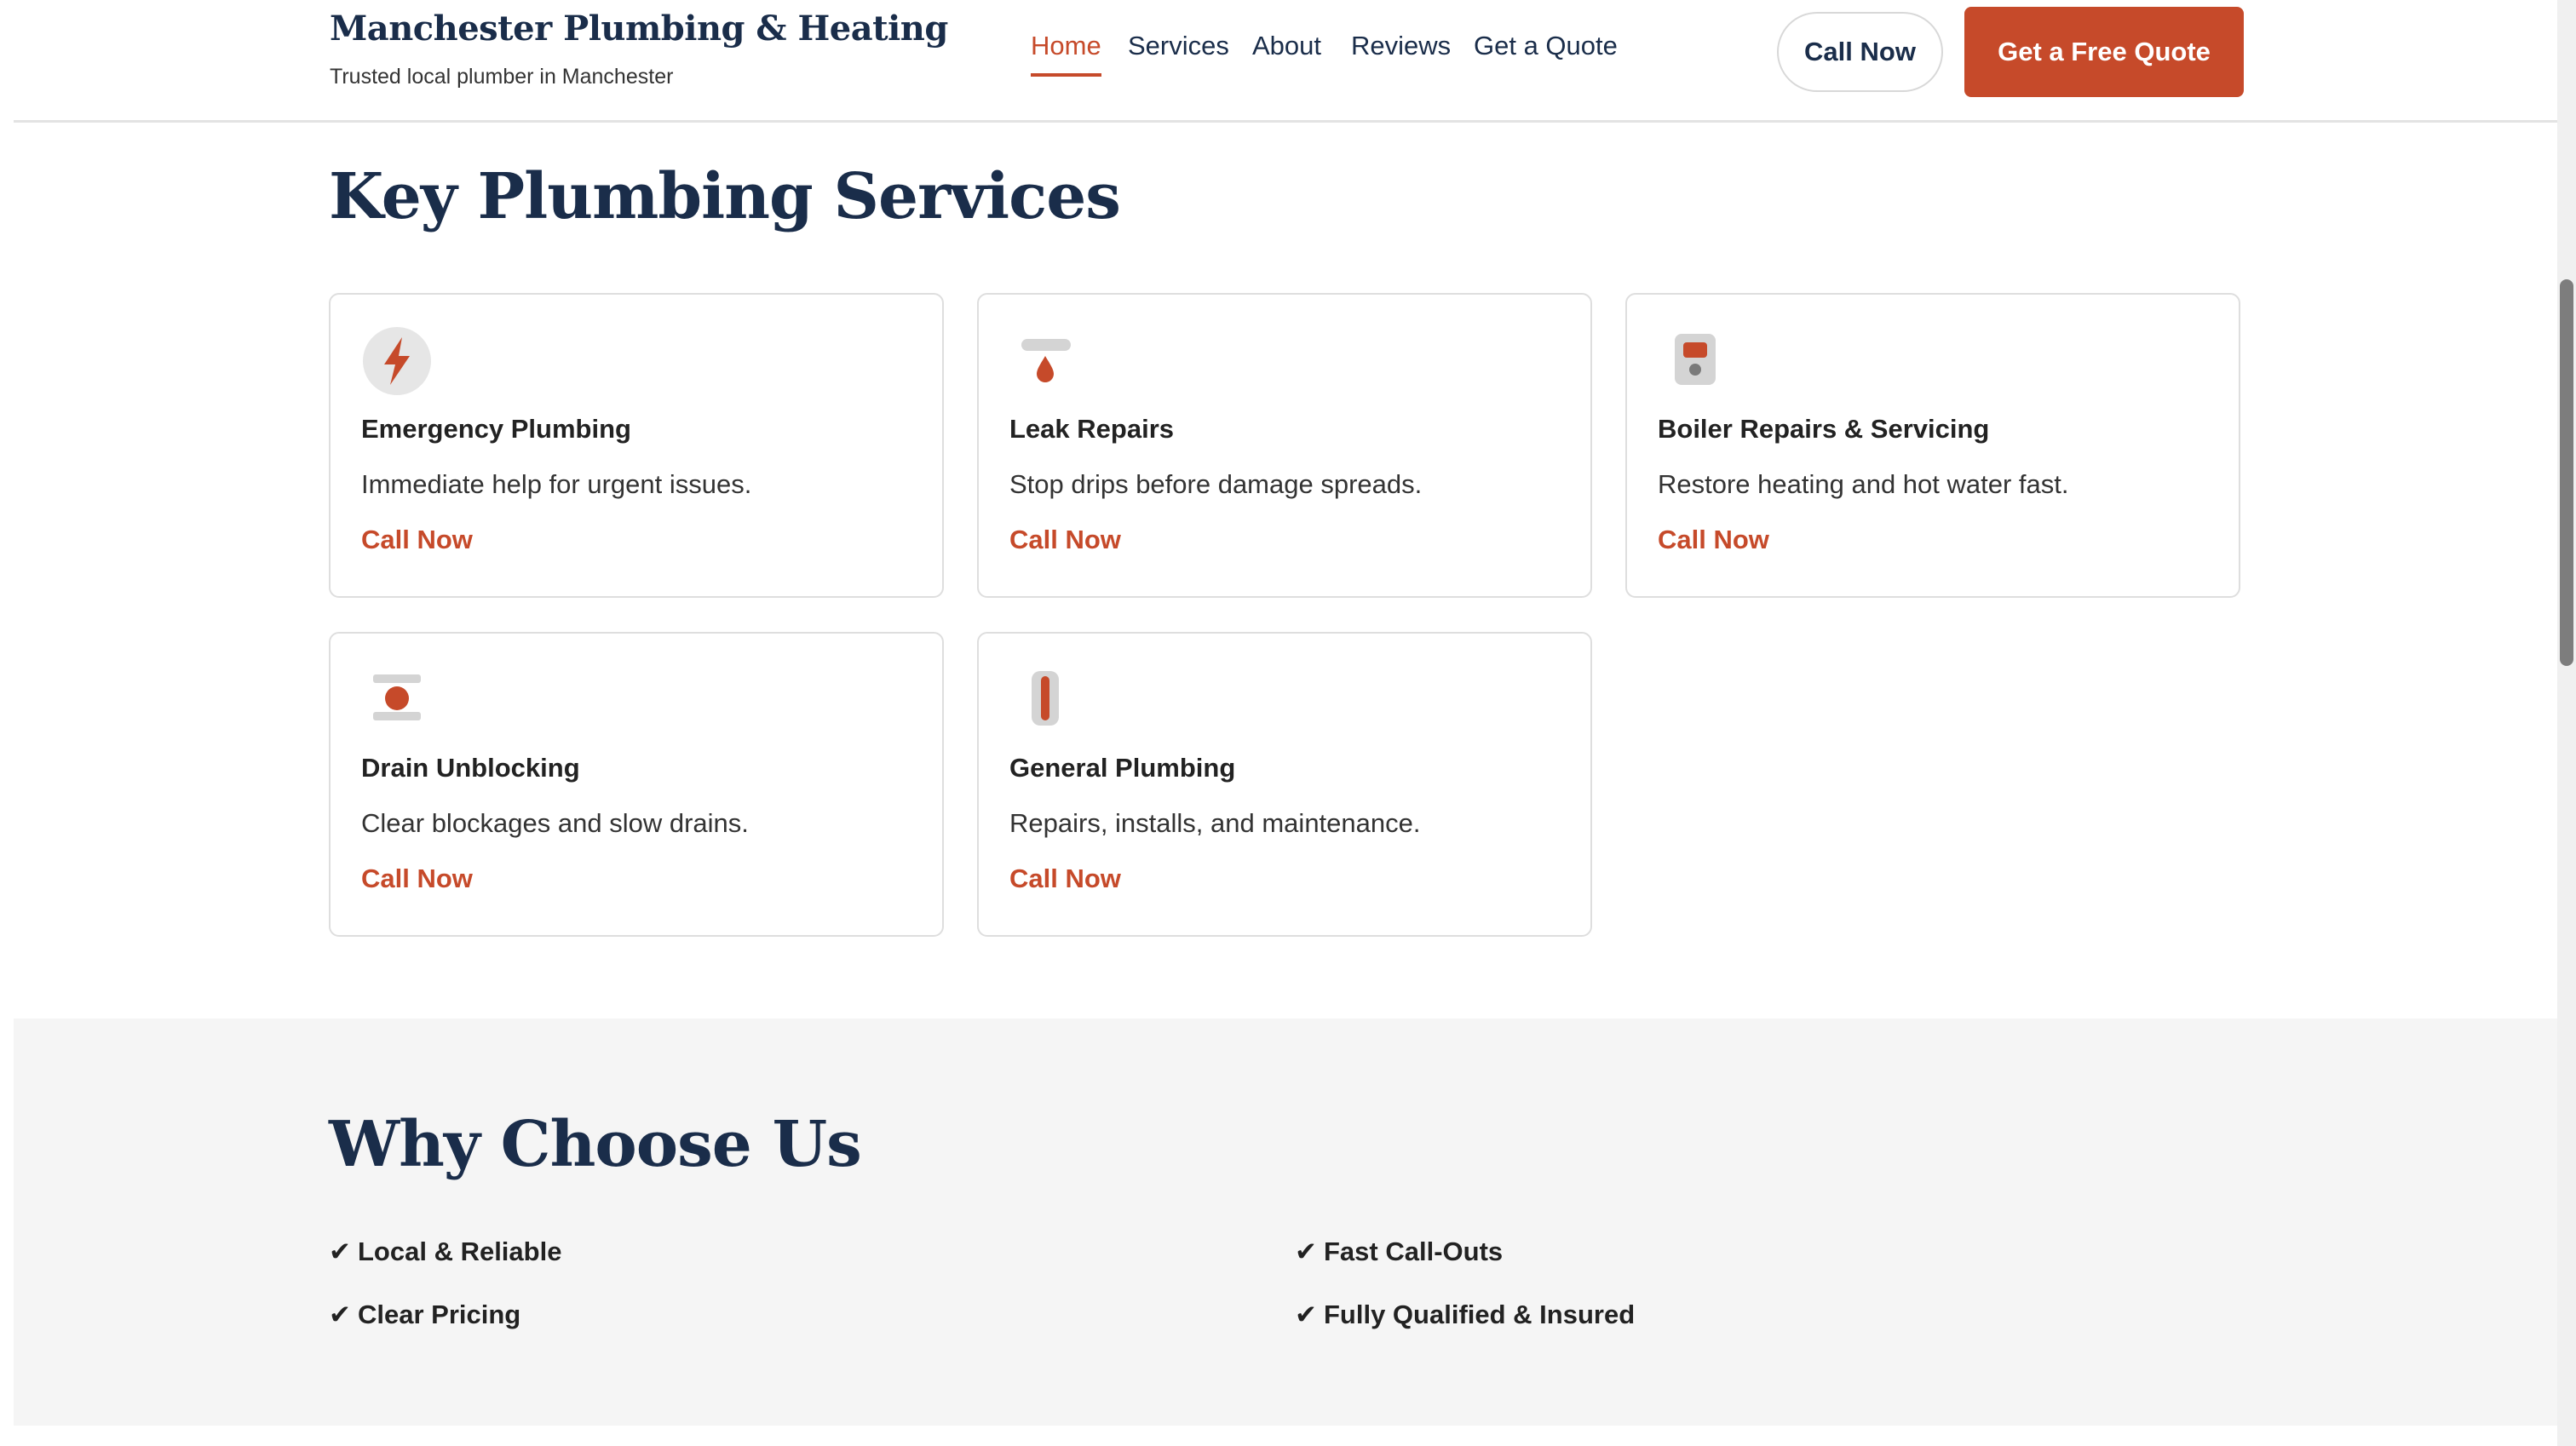 The width and height of the screenshot is (2576, 1446). What do you see at coordinates (1045, 700) in the screenshot?
I see `pipe-icon` at bounding box center [1045, 700].